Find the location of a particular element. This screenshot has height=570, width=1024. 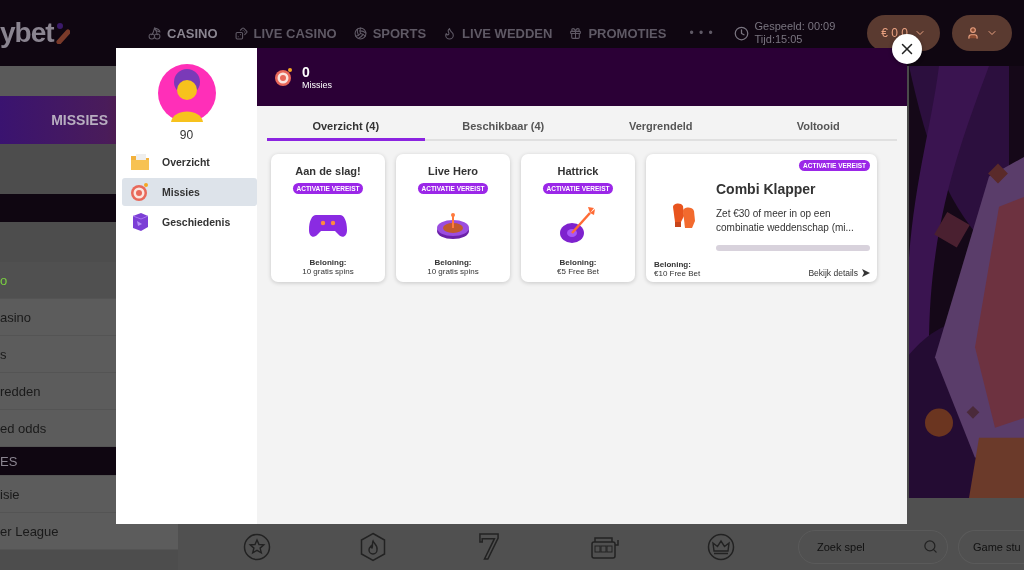

clock-time: Tijd:15:05 is located at coordinates (779, 39).